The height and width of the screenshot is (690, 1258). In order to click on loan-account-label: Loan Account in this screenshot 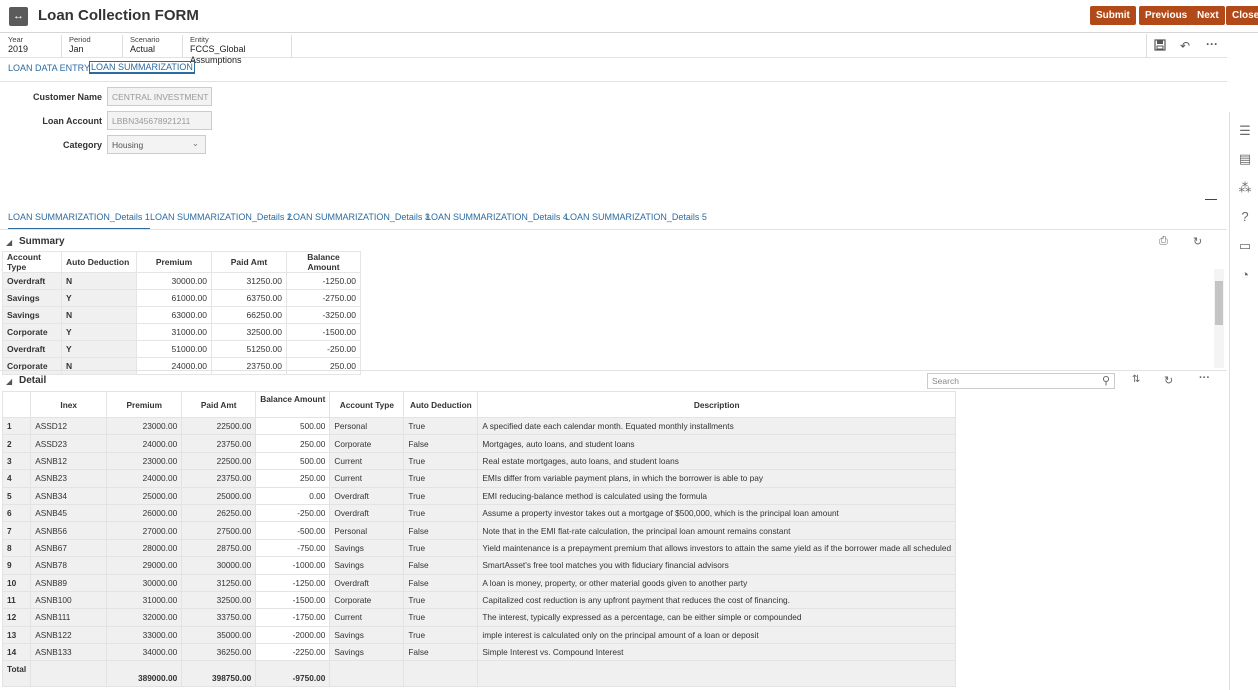, I will do `click(72, 121)`.